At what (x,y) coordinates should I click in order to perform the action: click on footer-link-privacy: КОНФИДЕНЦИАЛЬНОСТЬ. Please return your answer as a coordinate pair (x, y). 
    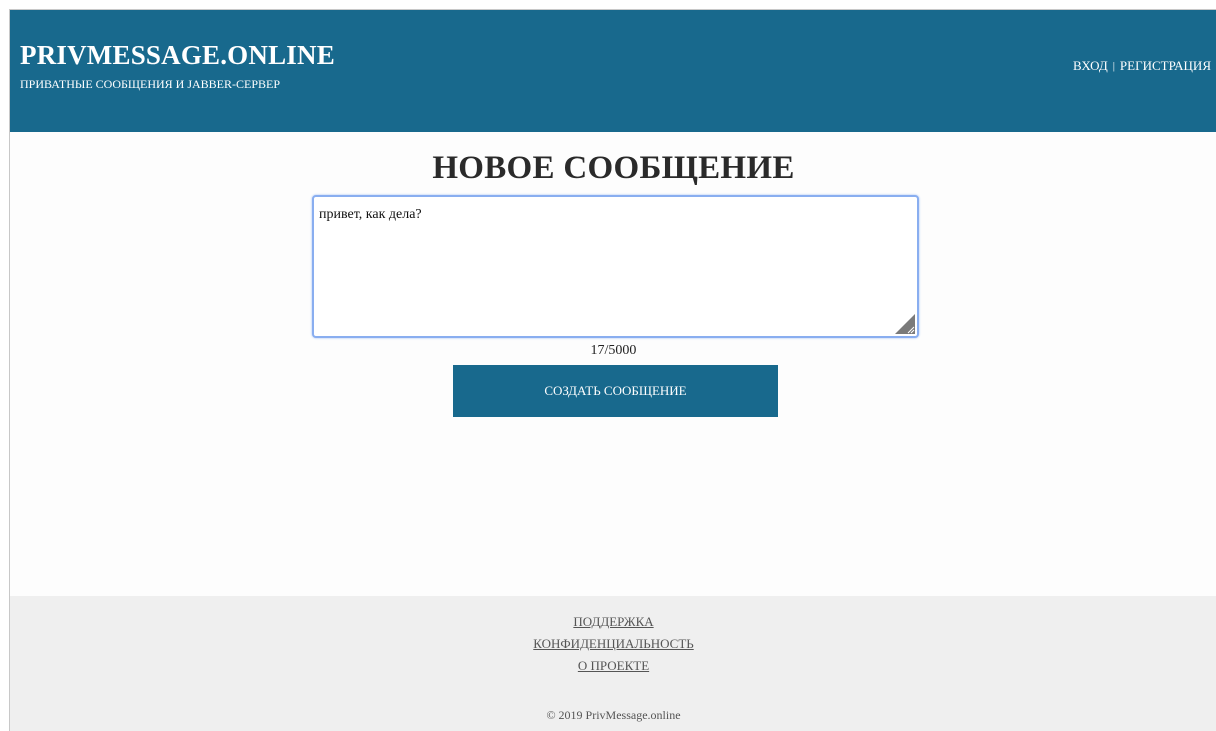
    Looking at the image, I should click on (613, 643).